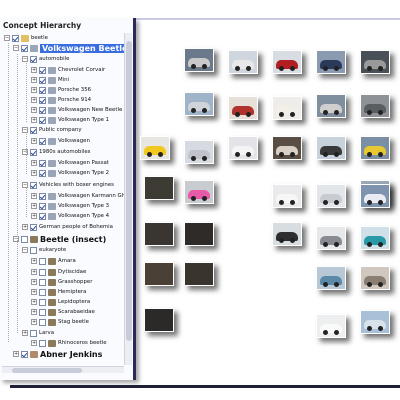  What do you see at coordinates (26, 38) in the screenshot?
I see `tree-item: − beetle` at bounding box center [26, 38].